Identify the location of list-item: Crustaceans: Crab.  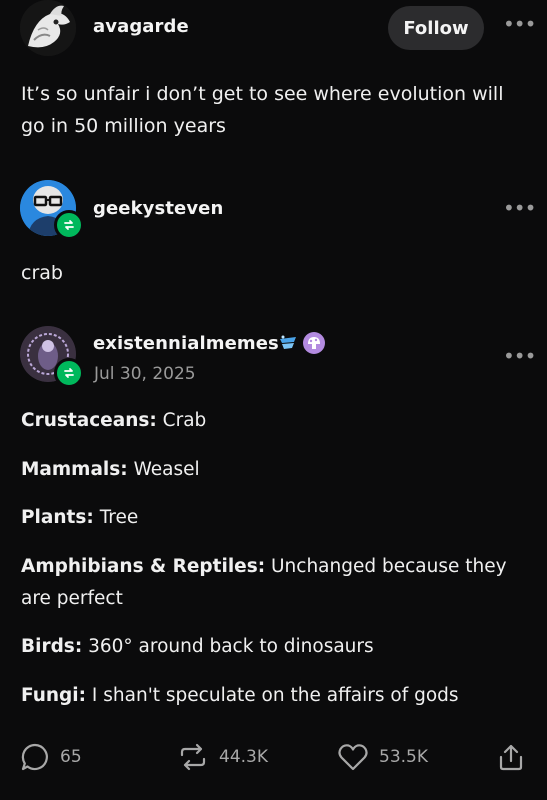
(113, 421).